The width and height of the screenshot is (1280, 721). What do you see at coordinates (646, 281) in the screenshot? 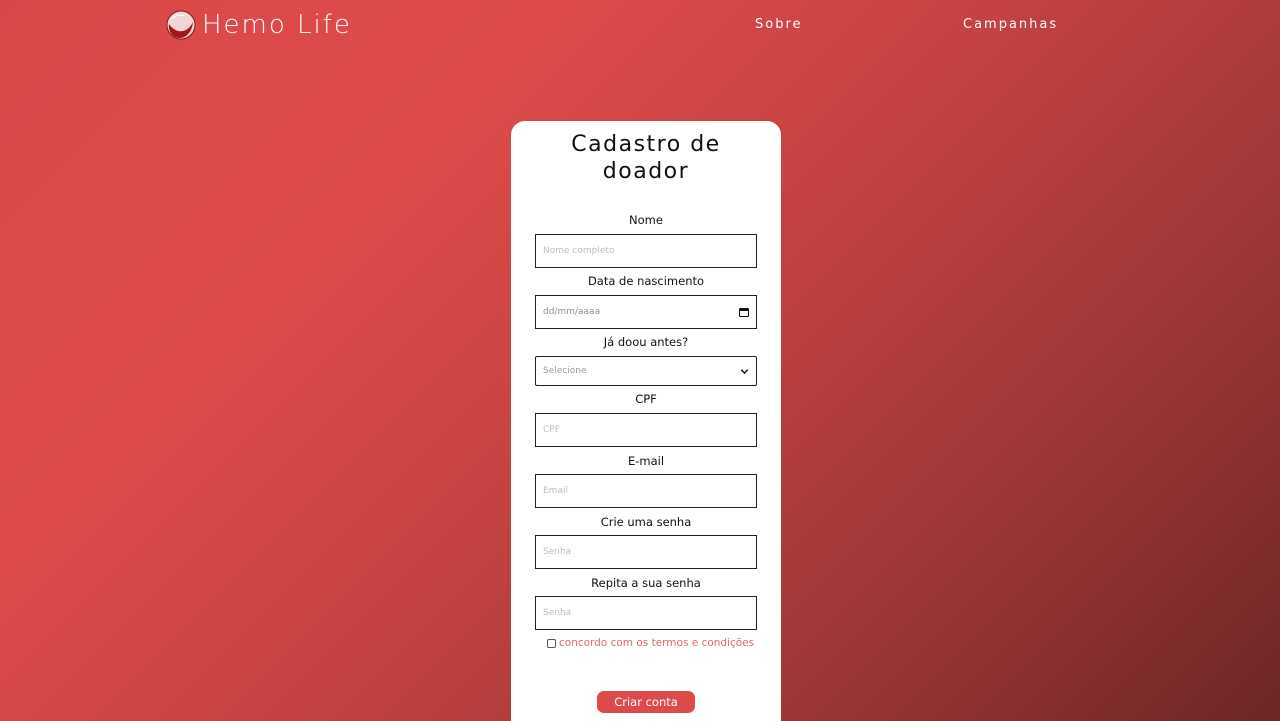
I see `nascimento-label: Data de nascimento` at bounding box center [646, 281].